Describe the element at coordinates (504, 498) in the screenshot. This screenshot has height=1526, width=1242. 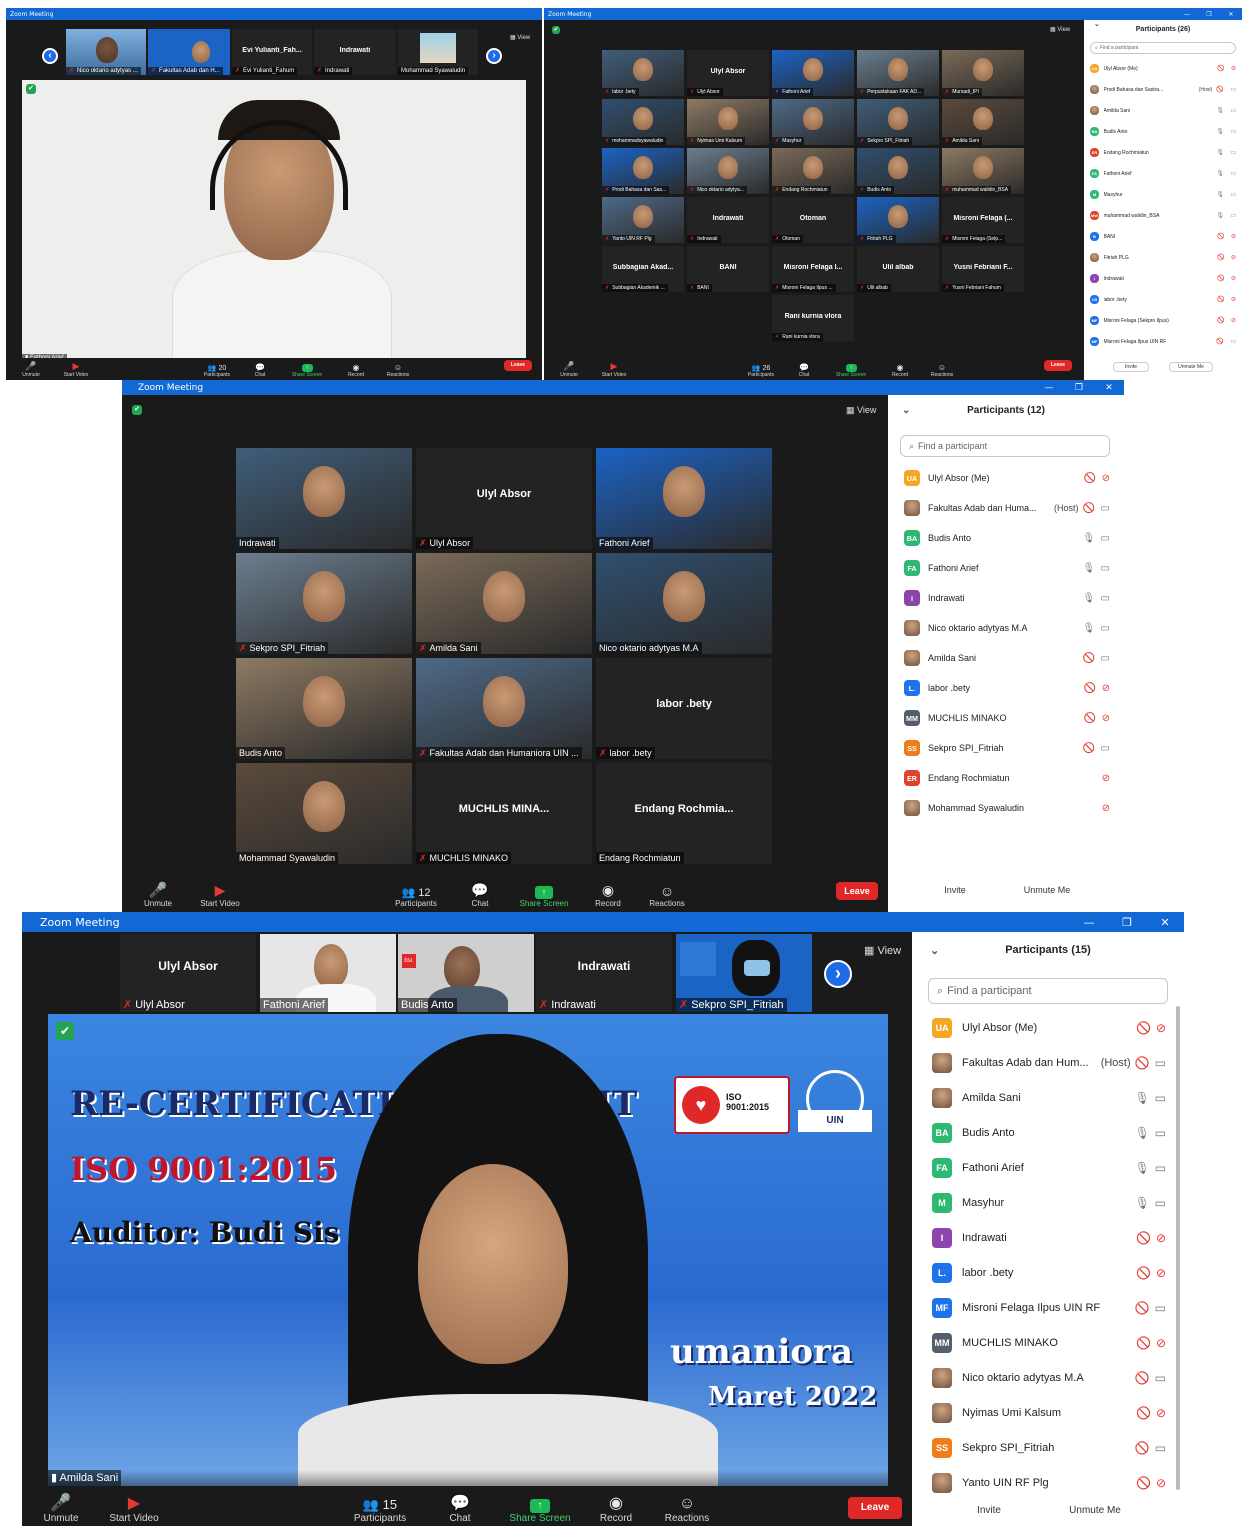
I see `video-tile: Ulyl Absor ✗ Ulyl Absor` at that location.